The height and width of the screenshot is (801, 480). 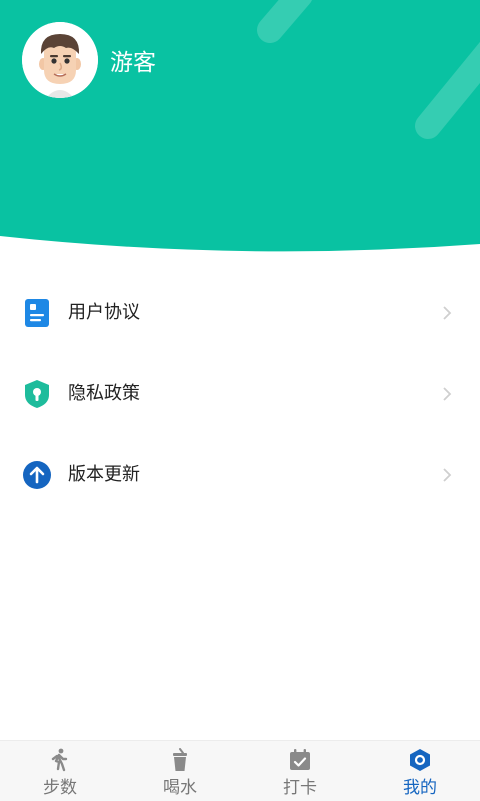 What do you see at coordinates (37, 475) in the screenshot?
I see `upload-arrow-icon` at bounding box center [37, 475].